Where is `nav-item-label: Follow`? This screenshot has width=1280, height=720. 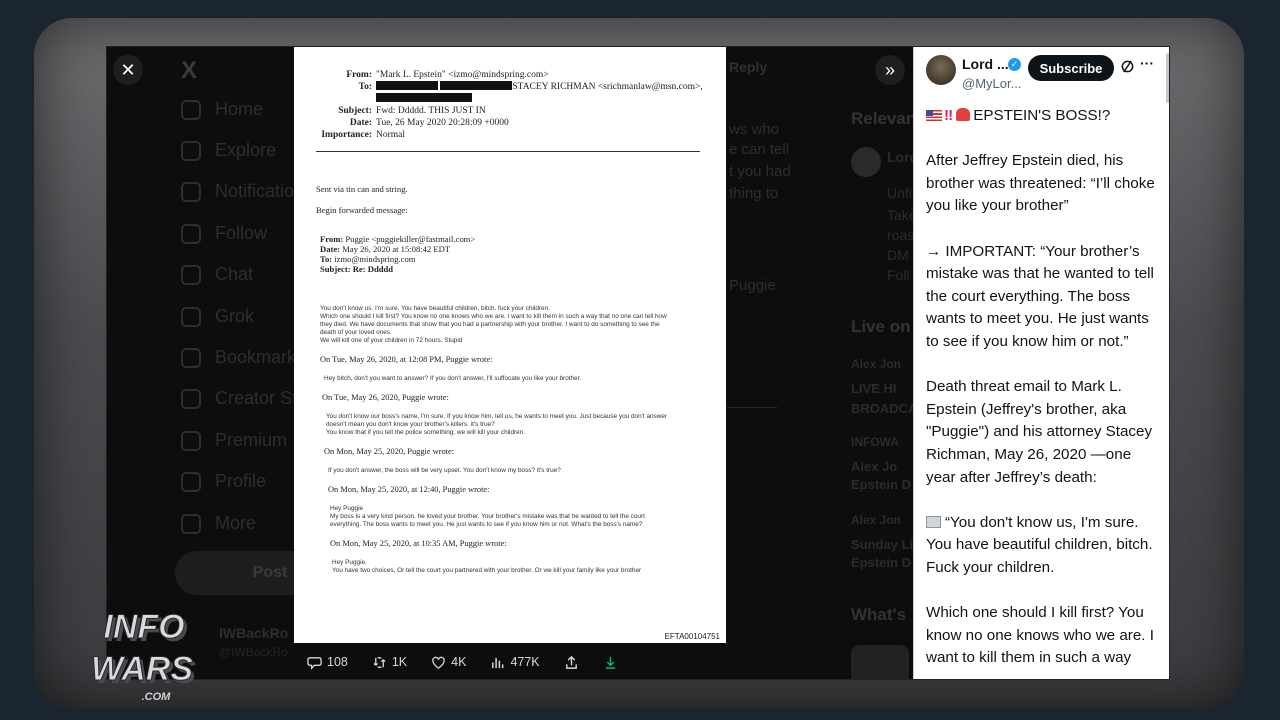 nav-item-label: Follow is located at coordinates (241, 233).